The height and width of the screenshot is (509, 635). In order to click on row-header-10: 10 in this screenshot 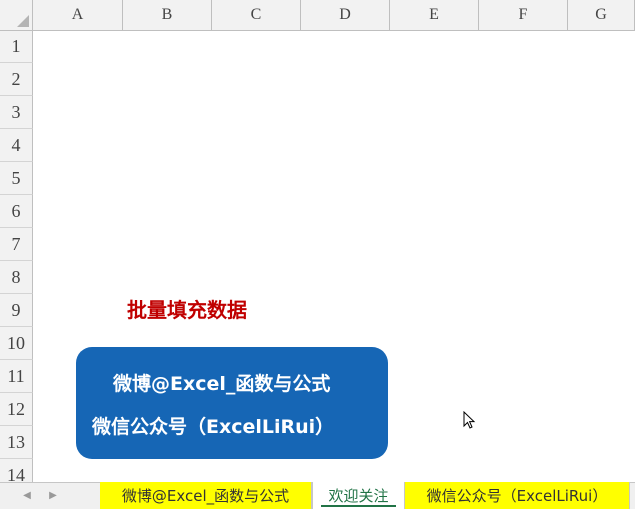, I will do `click(16, 343)`.